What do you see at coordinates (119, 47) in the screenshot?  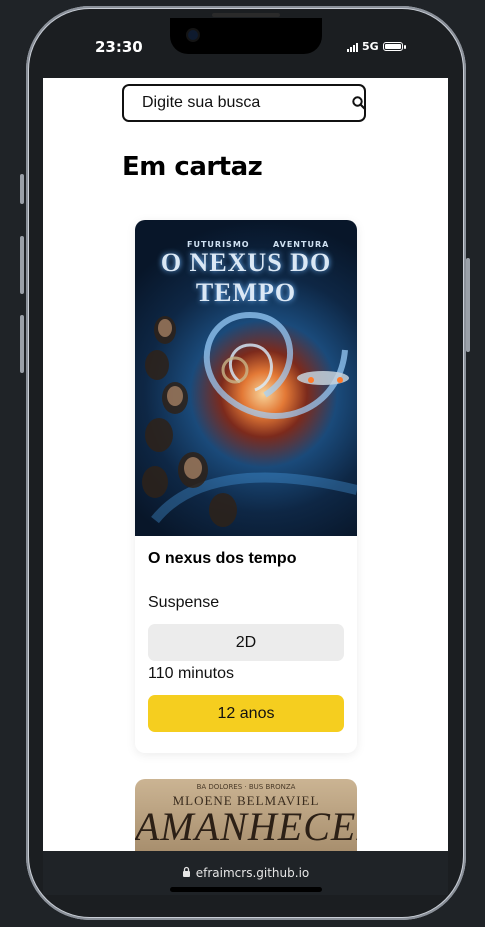 I see `status-time: 23:30` at bounding box center [119, 47].